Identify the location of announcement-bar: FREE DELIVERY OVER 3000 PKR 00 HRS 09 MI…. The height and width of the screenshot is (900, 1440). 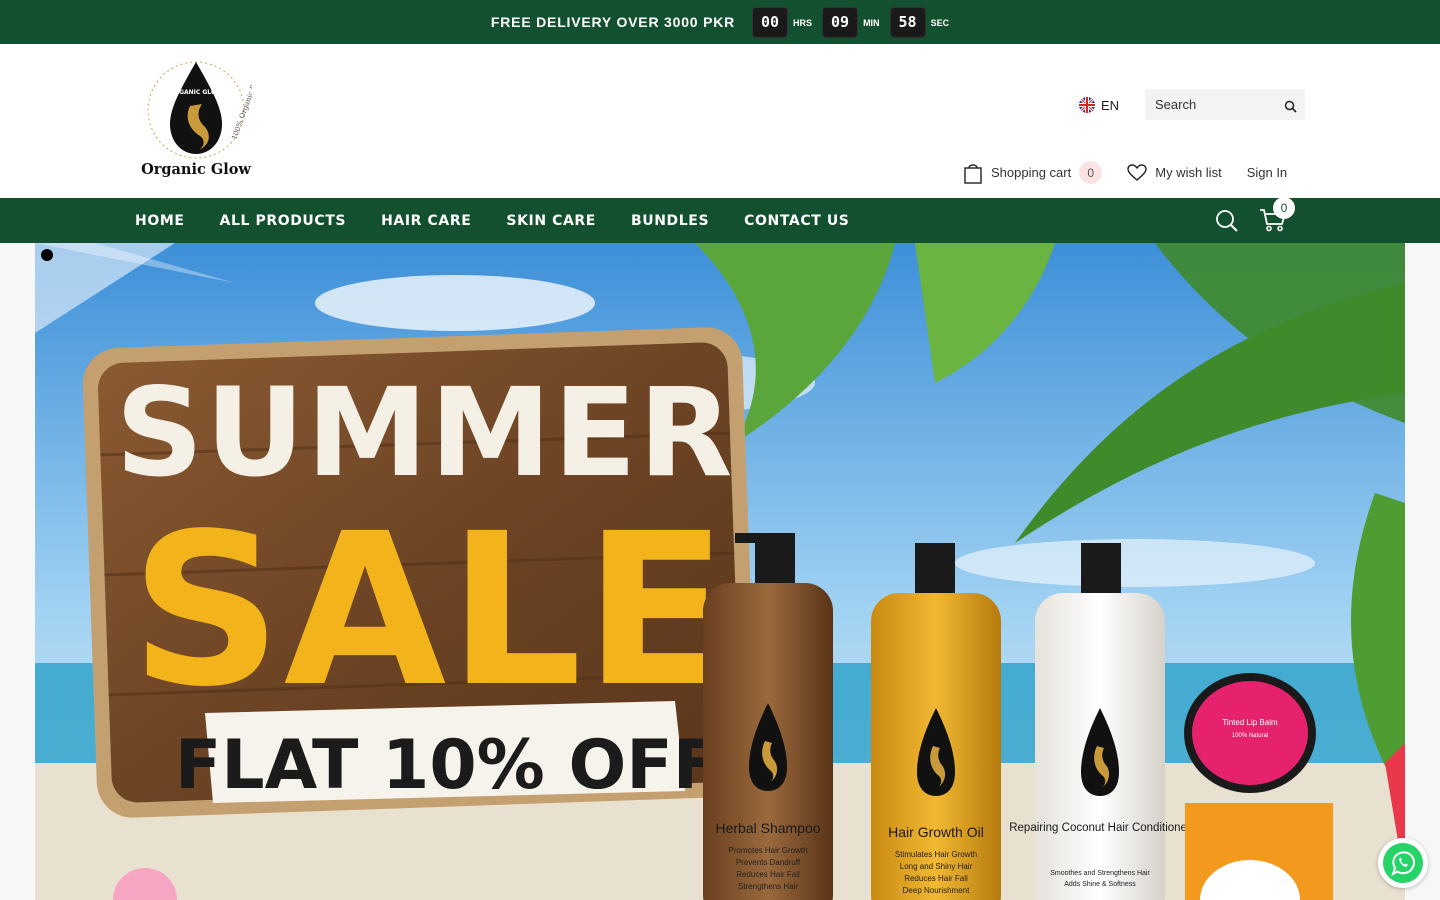
(720, 22).